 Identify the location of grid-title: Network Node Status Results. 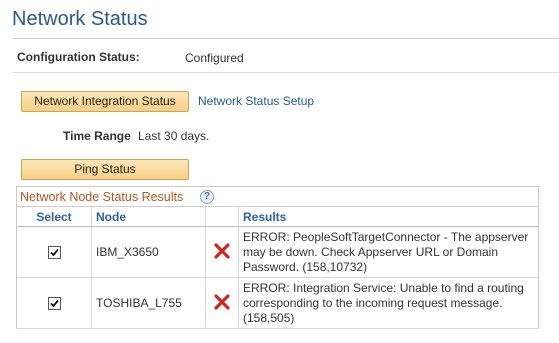
(102, 197).